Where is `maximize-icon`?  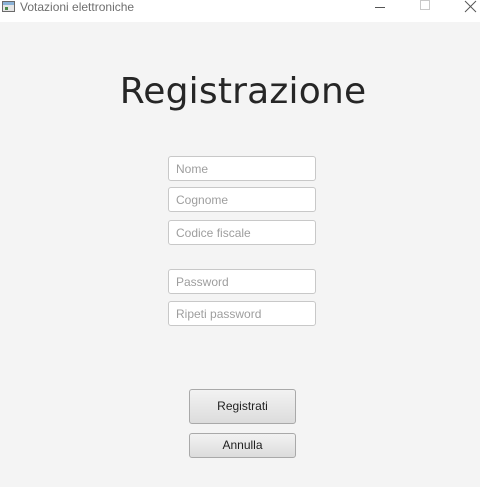 maximize-icon is located at coordinates (425, 5).